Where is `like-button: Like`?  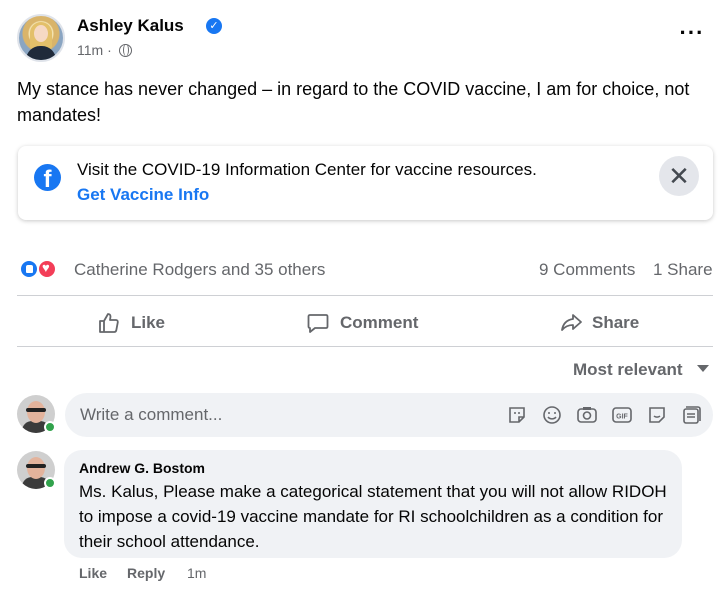
like-button: Like is located at coordinates (132, 322).